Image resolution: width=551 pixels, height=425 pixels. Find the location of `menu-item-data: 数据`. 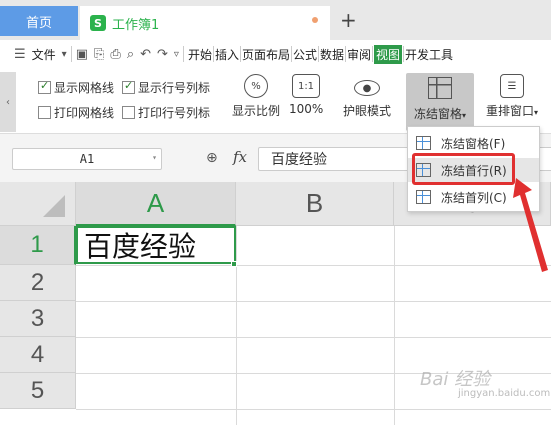

menu-item-data: 数据 is located at coordinates (332, 54).